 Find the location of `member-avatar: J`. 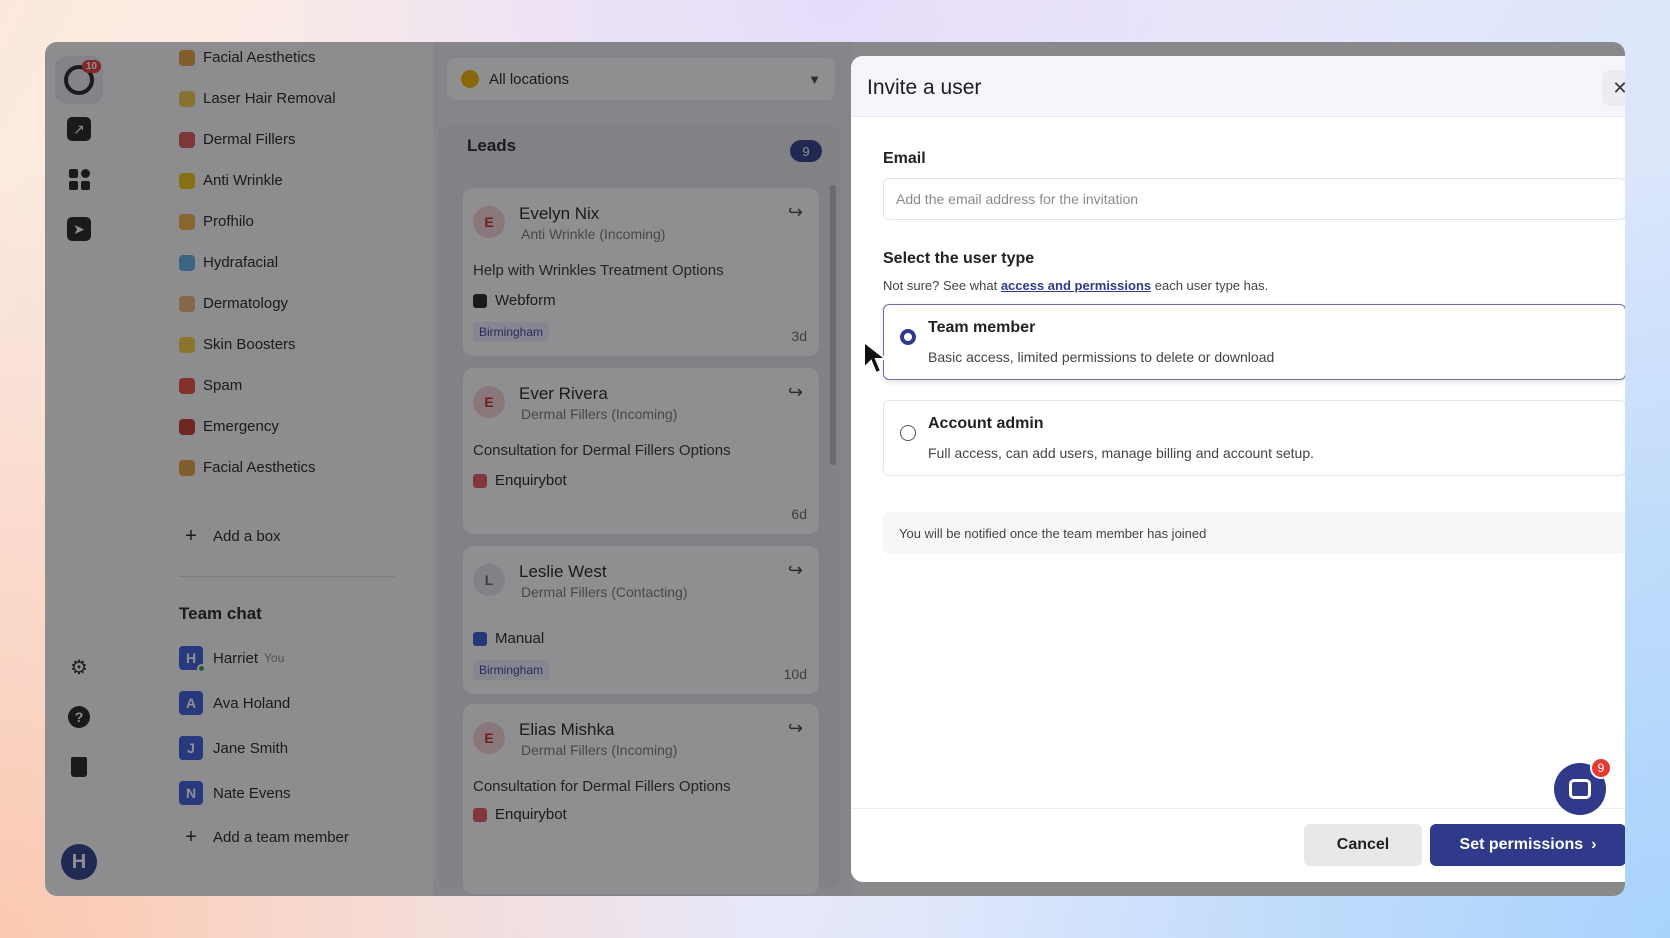

member-avatar: J is located at coordinates (191, 748).